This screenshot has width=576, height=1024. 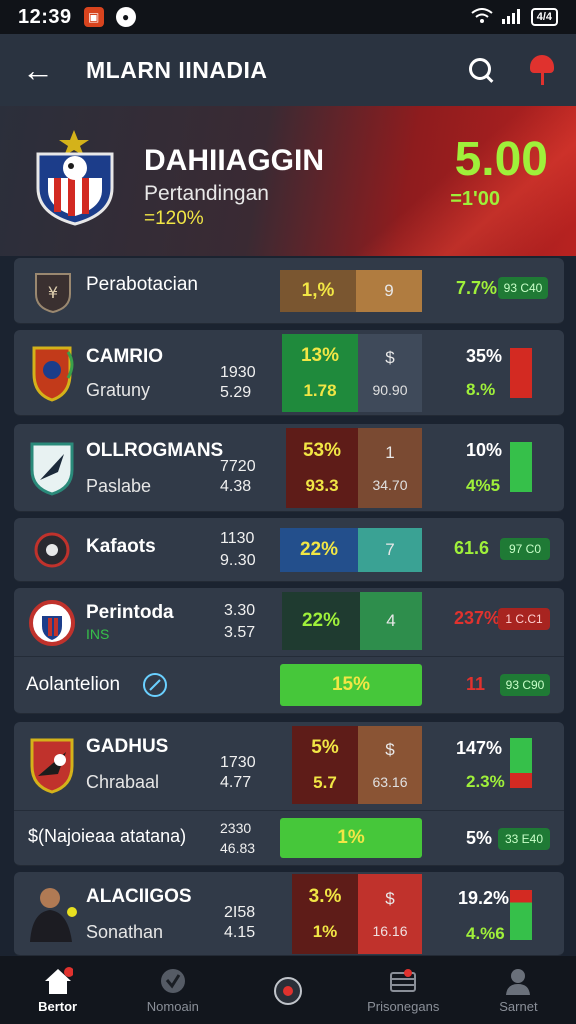 I want to click on odds-right-sub: 63.16, so click(x=390, y=782).